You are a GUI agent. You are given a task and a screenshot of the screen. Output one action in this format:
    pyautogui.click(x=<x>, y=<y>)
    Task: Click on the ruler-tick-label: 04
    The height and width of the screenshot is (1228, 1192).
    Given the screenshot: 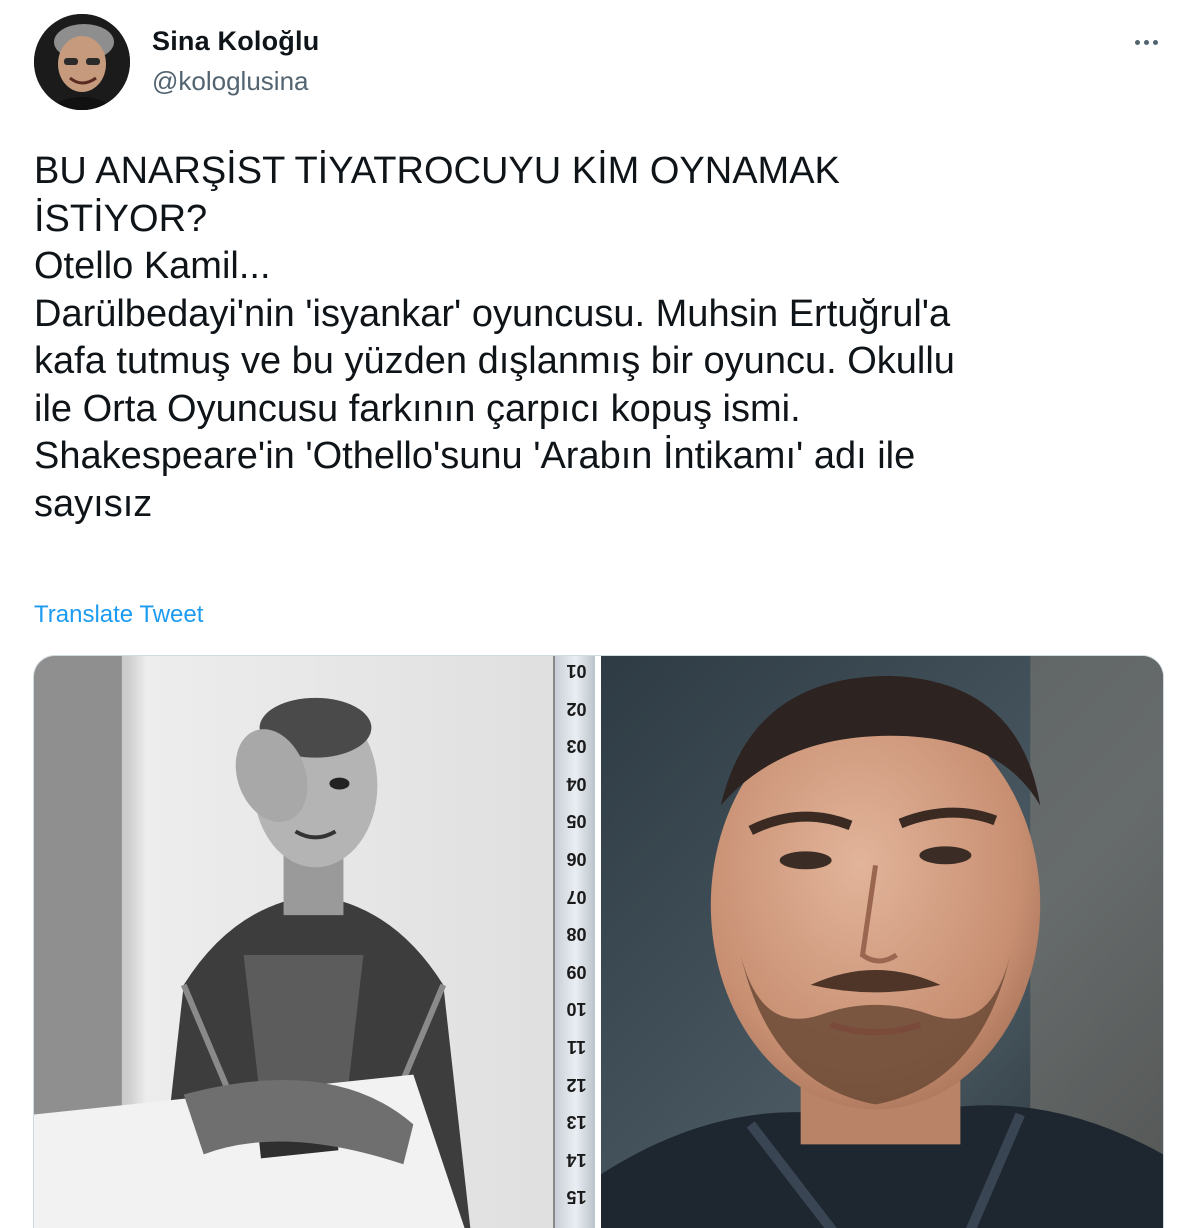 What is the action you would take?
    pyautogui.click(x=576, y=783)
    